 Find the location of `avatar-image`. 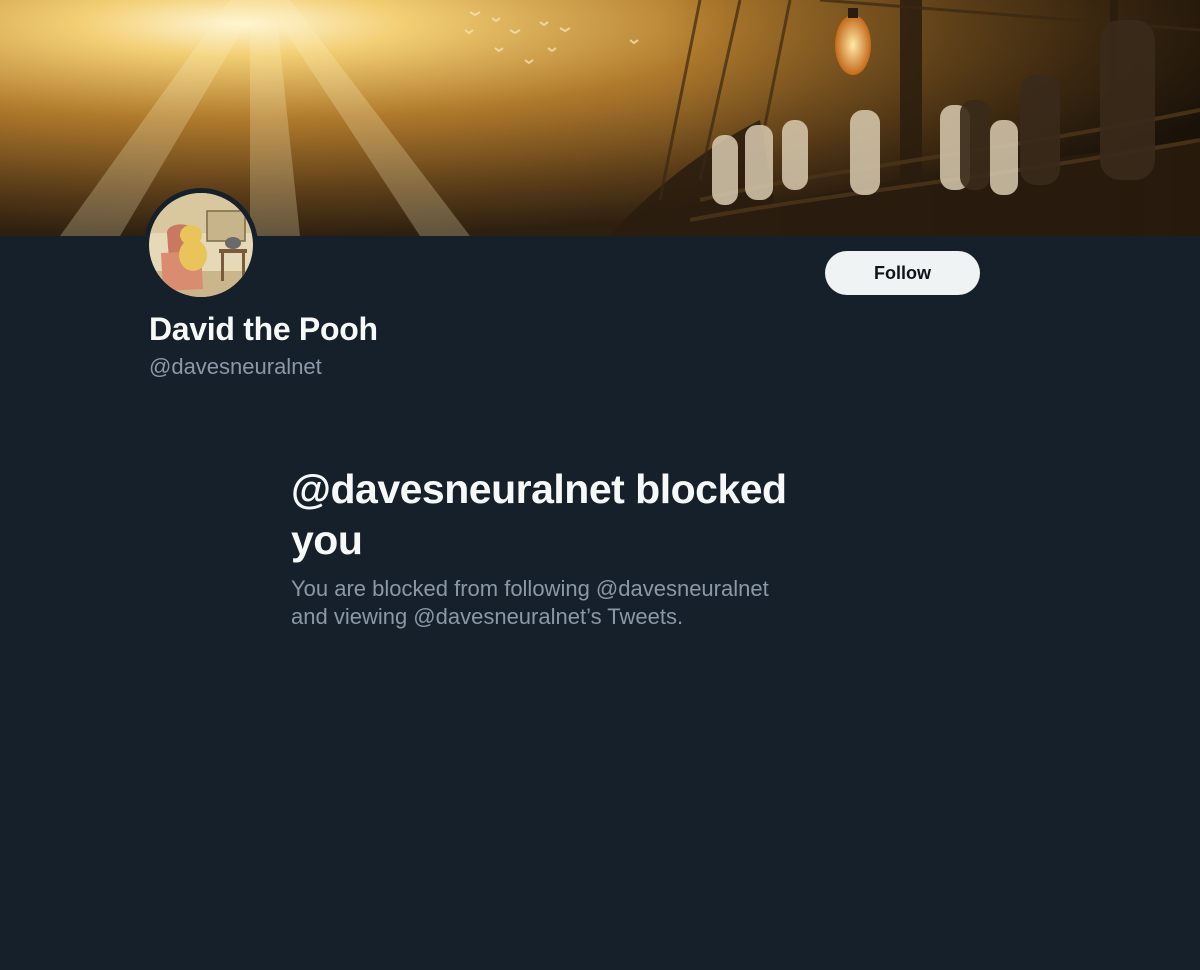

avatar-image is located at coordinates (201, 245).